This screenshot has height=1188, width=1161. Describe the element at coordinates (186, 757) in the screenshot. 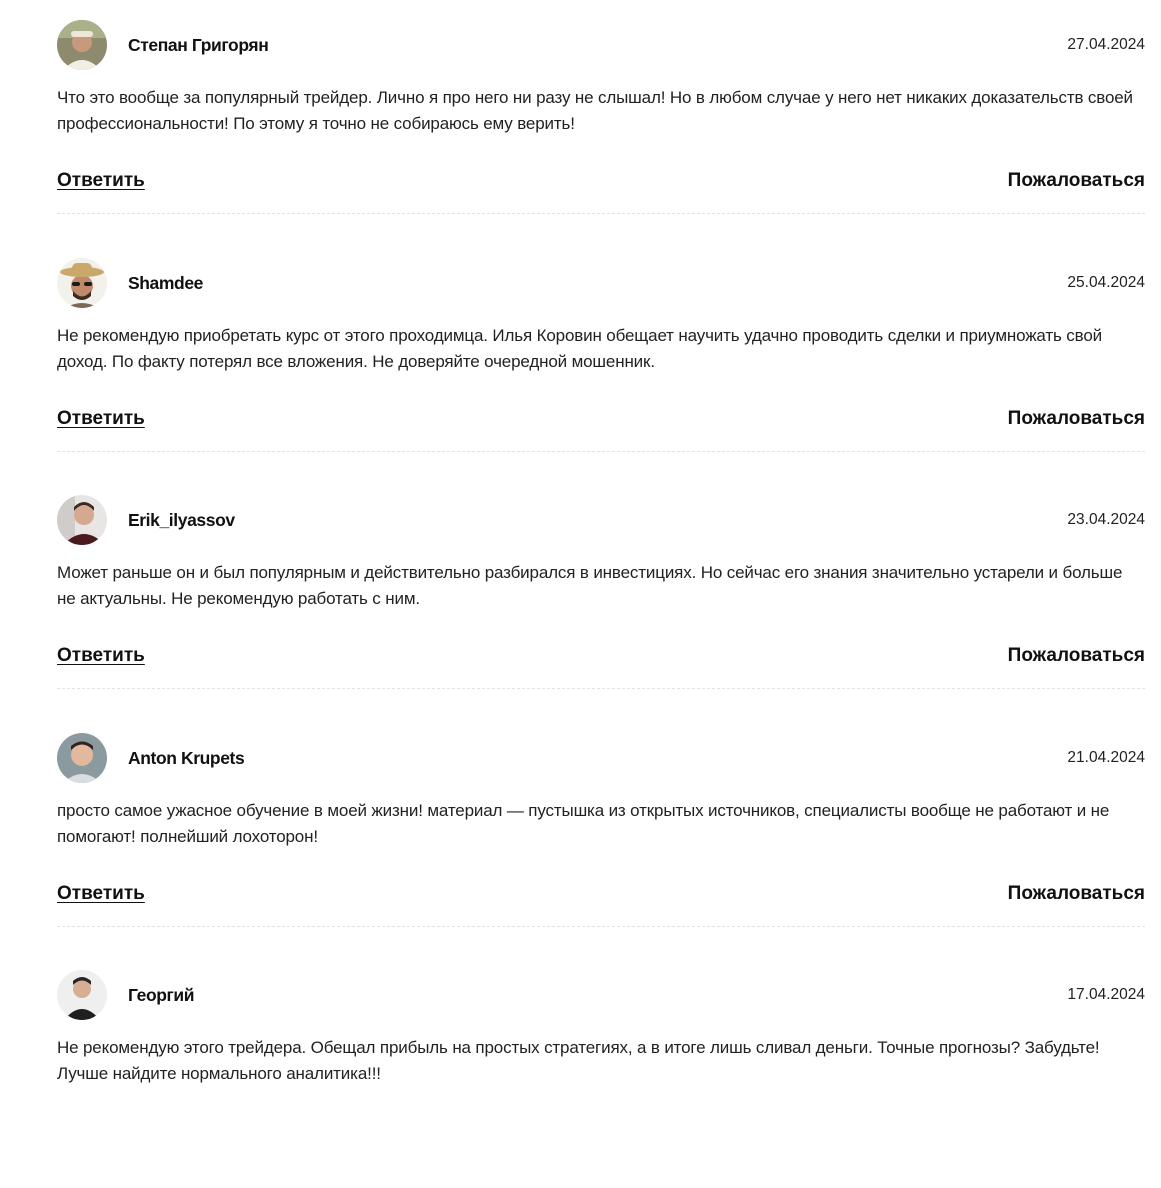

I see `comment-author: Anton Krupets` at that location.